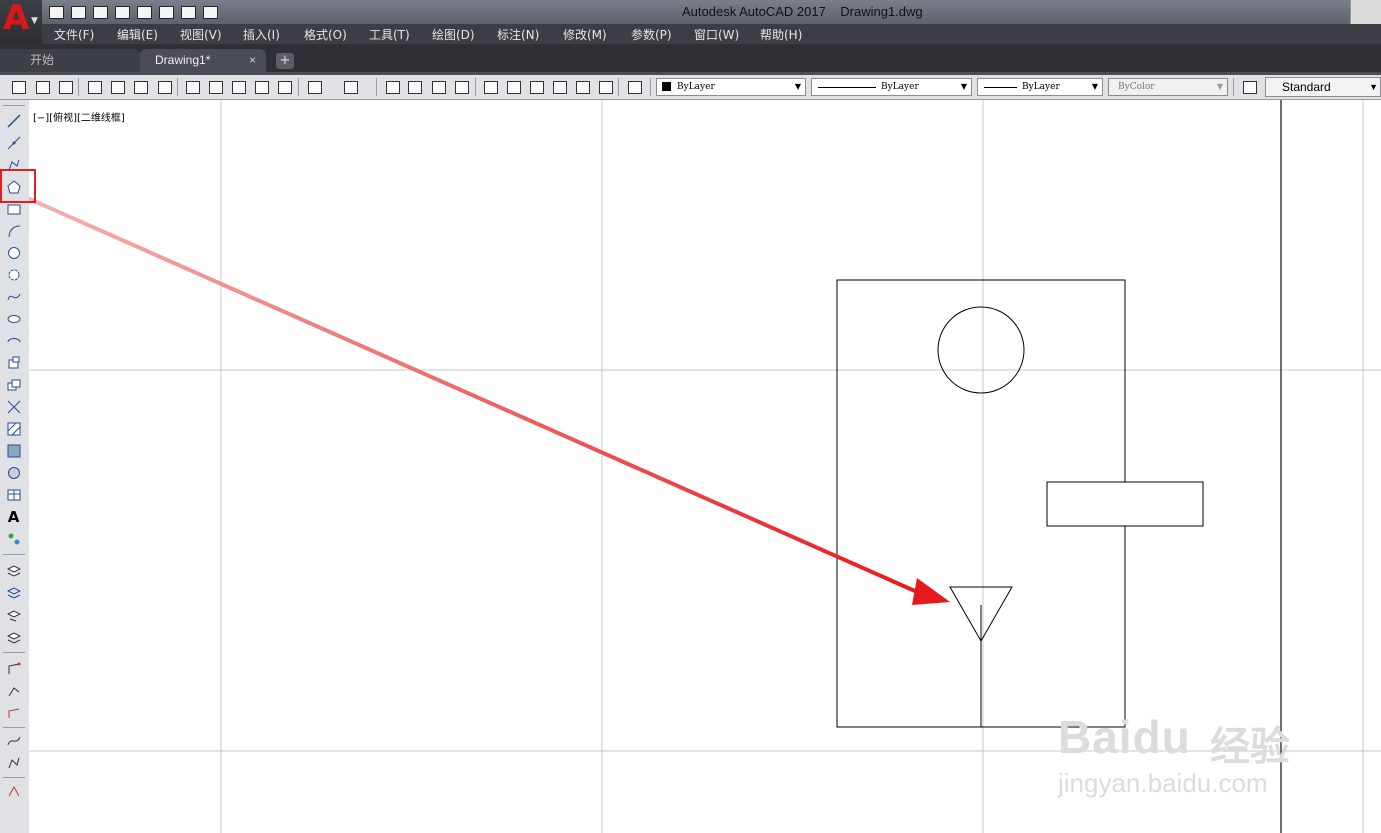 The height and width of the screenshot is (833, 1381). I want to click on viewport-controls-label: [−][俯视][二维线框], so click(79, 116).